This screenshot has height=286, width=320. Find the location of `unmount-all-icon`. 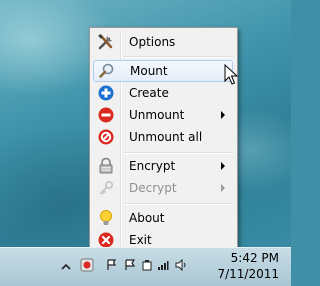

unmount-all-icon is located at coordinates (106, 137).